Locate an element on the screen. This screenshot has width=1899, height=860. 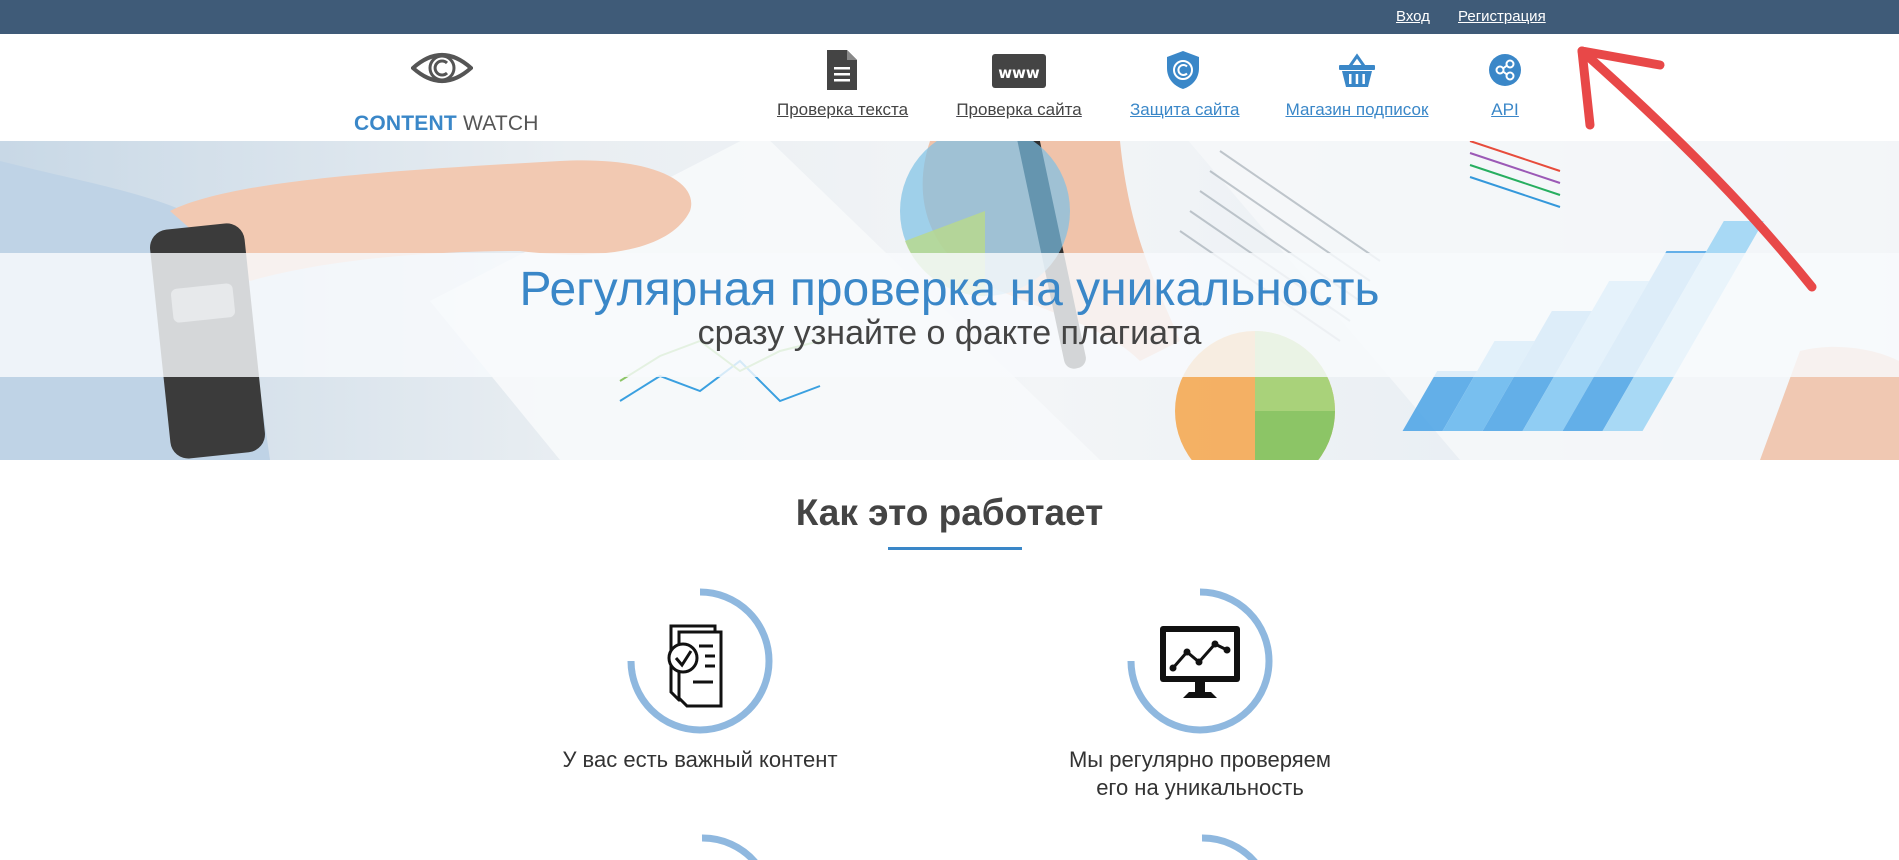
section-underline is located at coordinates (955, 548).